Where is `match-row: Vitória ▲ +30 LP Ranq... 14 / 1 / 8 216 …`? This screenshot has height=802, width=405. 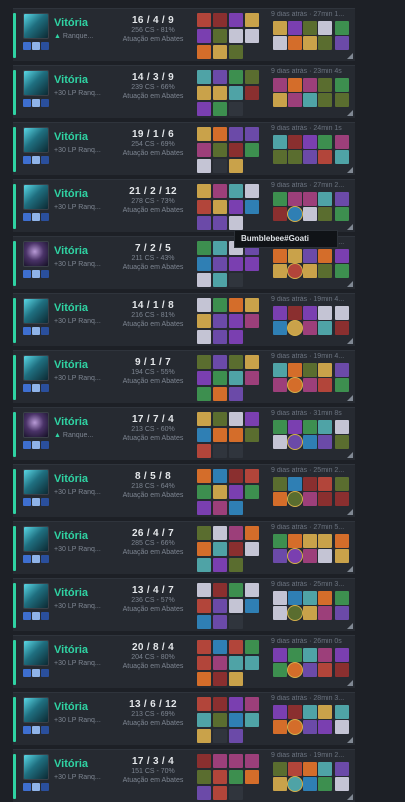
match-row: Vitória ▲ +30 LP Ranq... 14 / 1 / 8 216 … is located at coordinates (184, 319).